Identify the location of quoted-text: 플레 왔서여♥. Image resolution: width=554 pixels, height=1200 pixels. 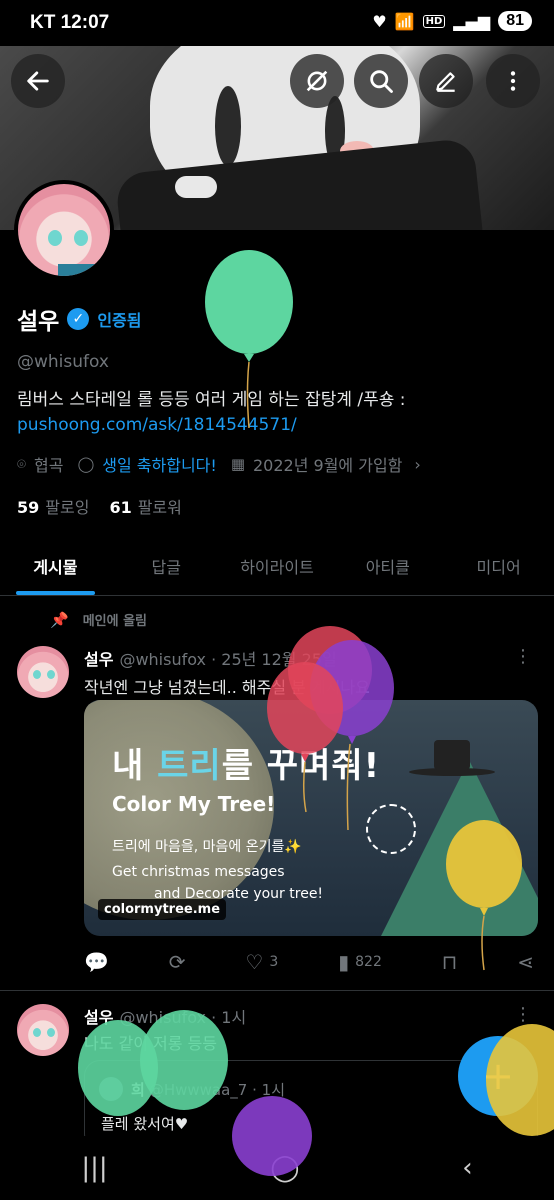
(145, 1124).